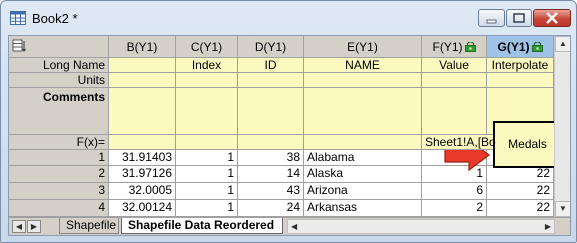 The width and height of the screenshot is (577, 243). What do you see at coordinates (89, 226) in the screenshot?
I see `tab-shapefile: Shapefile` at bounding box center [89, 226].